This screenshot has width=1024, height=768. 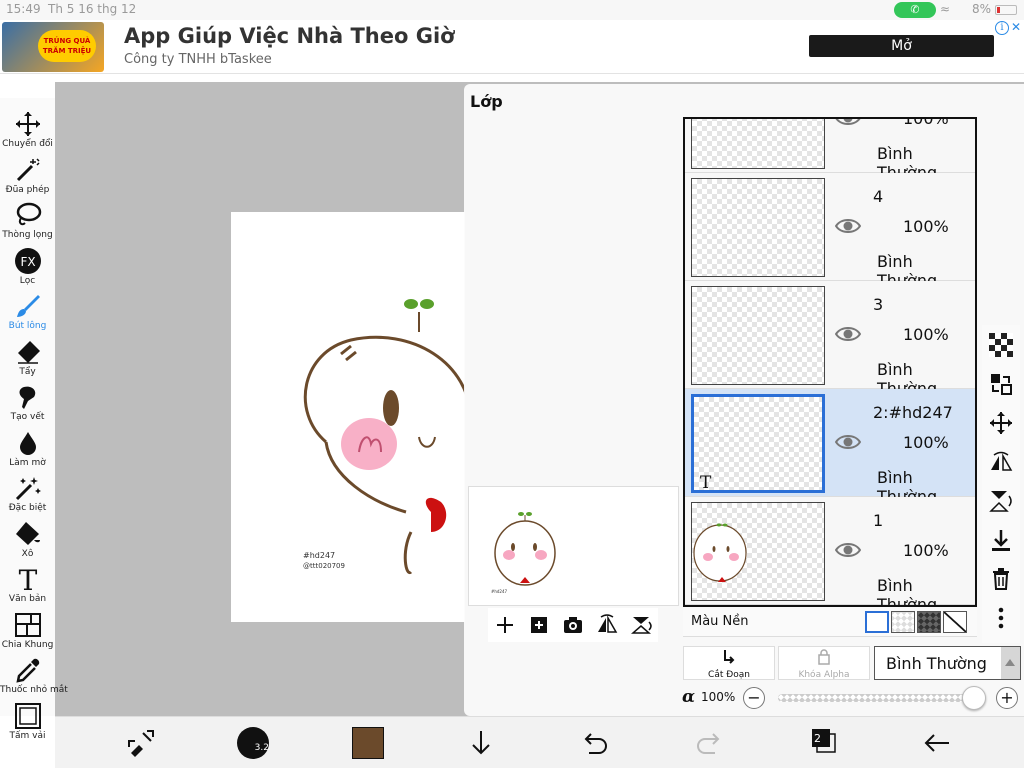 I want to click on background-none-swatch, so click(x=955, y=622).